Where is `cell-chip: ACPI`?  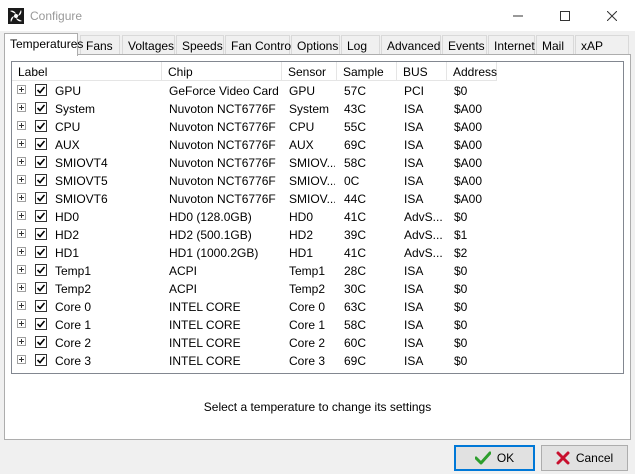 cell-chip: ACPI is located at coordinates (183, 289).